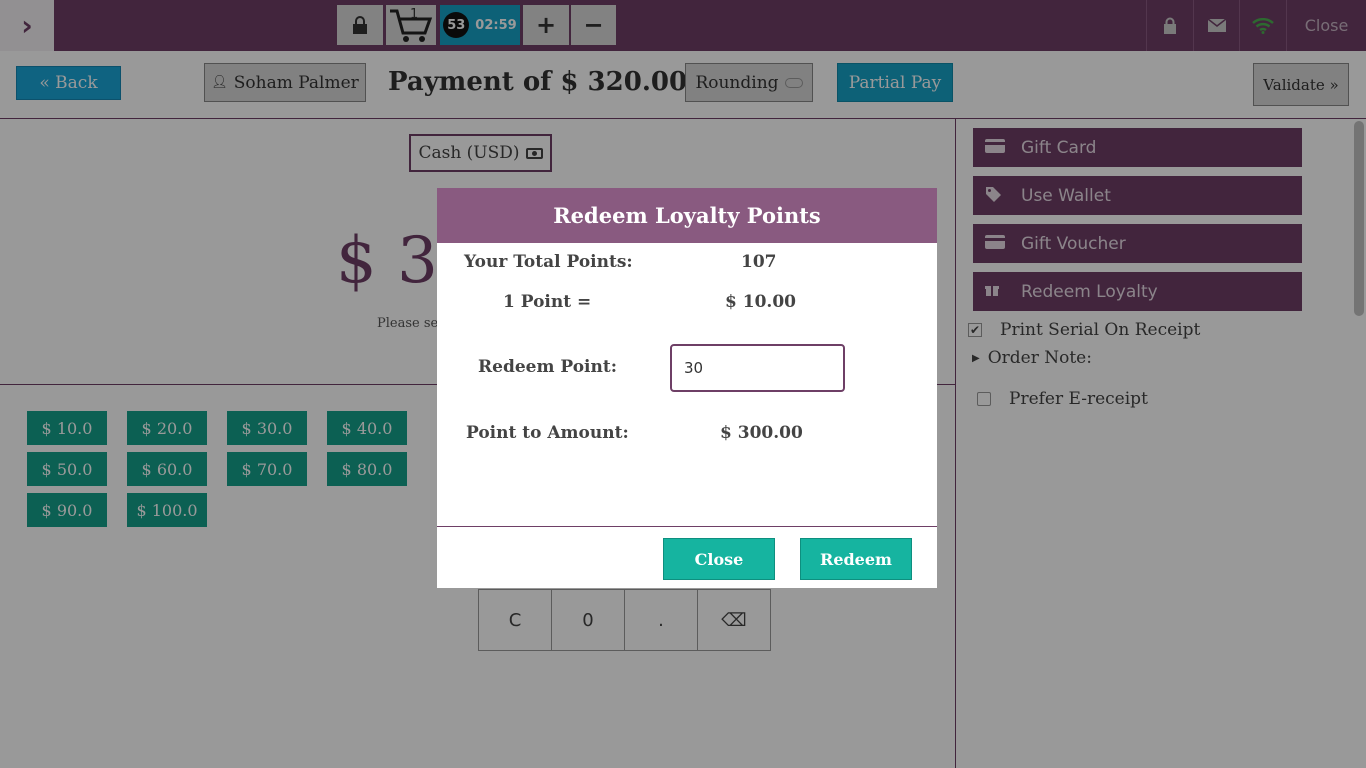  Describe the element at coordinates (759, 262) in the screenshot. I see `total-points-value: 107` at that location.